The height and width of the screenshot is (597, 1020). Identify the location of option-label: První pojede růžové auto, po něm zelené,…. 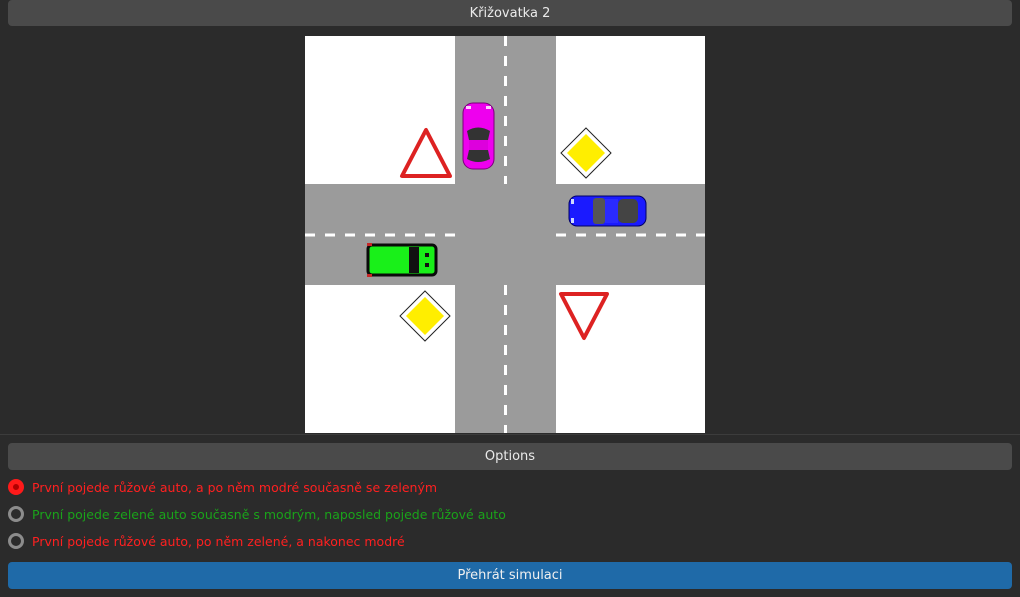
(218, 541).